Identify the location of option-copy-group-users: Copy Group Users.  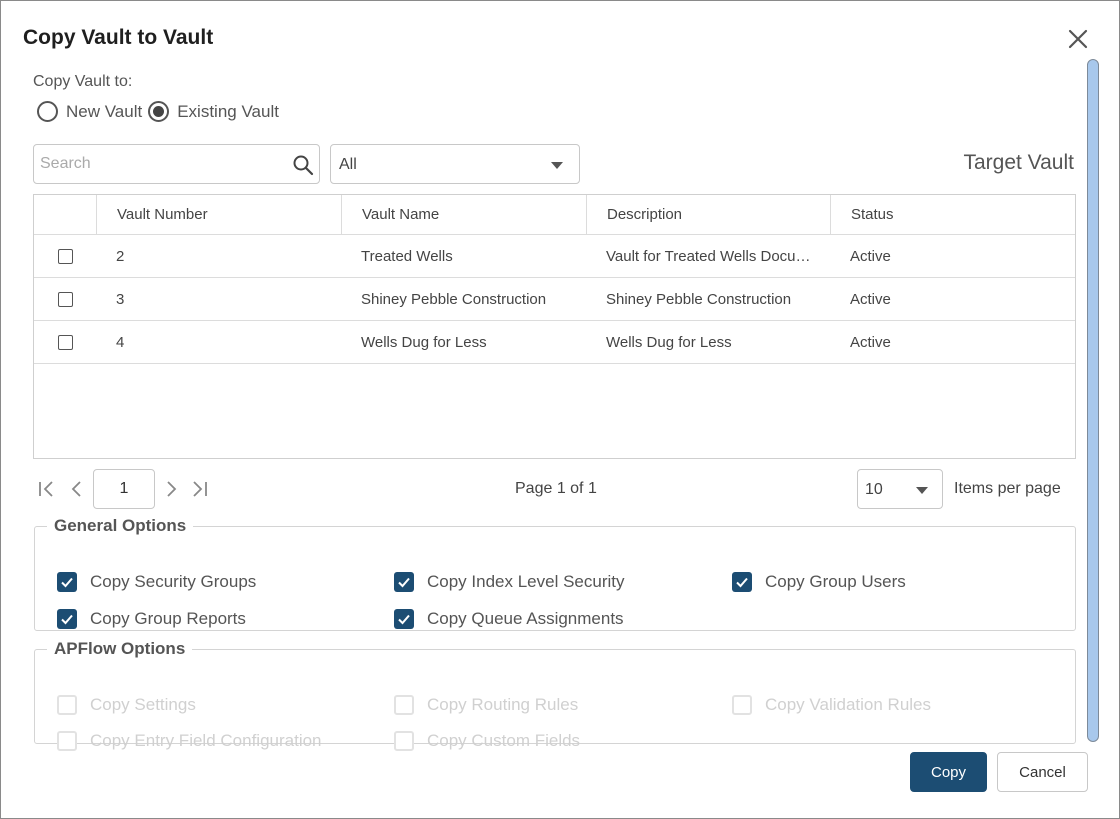
(819, 582).